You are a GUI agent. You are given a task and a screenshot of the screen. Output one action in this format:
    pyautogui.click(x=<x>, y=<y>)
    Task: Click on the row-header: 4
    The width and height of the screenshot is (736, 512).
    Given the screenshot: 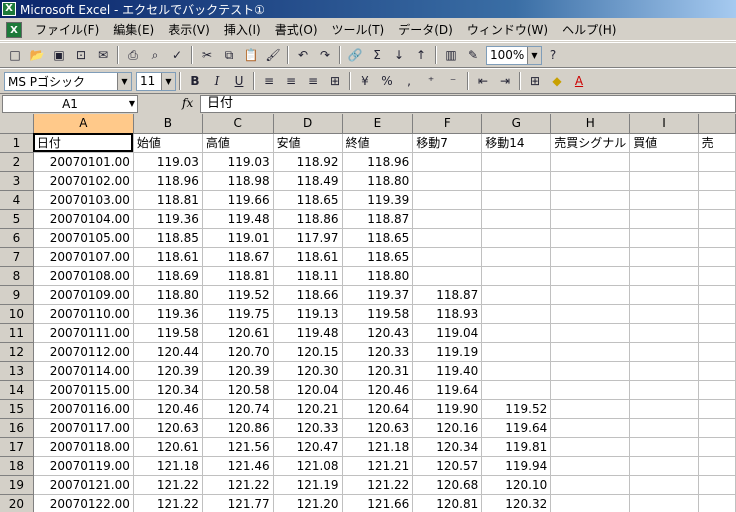 What is the action you would take?
    pyautogui.click(x=17, y=200)
    